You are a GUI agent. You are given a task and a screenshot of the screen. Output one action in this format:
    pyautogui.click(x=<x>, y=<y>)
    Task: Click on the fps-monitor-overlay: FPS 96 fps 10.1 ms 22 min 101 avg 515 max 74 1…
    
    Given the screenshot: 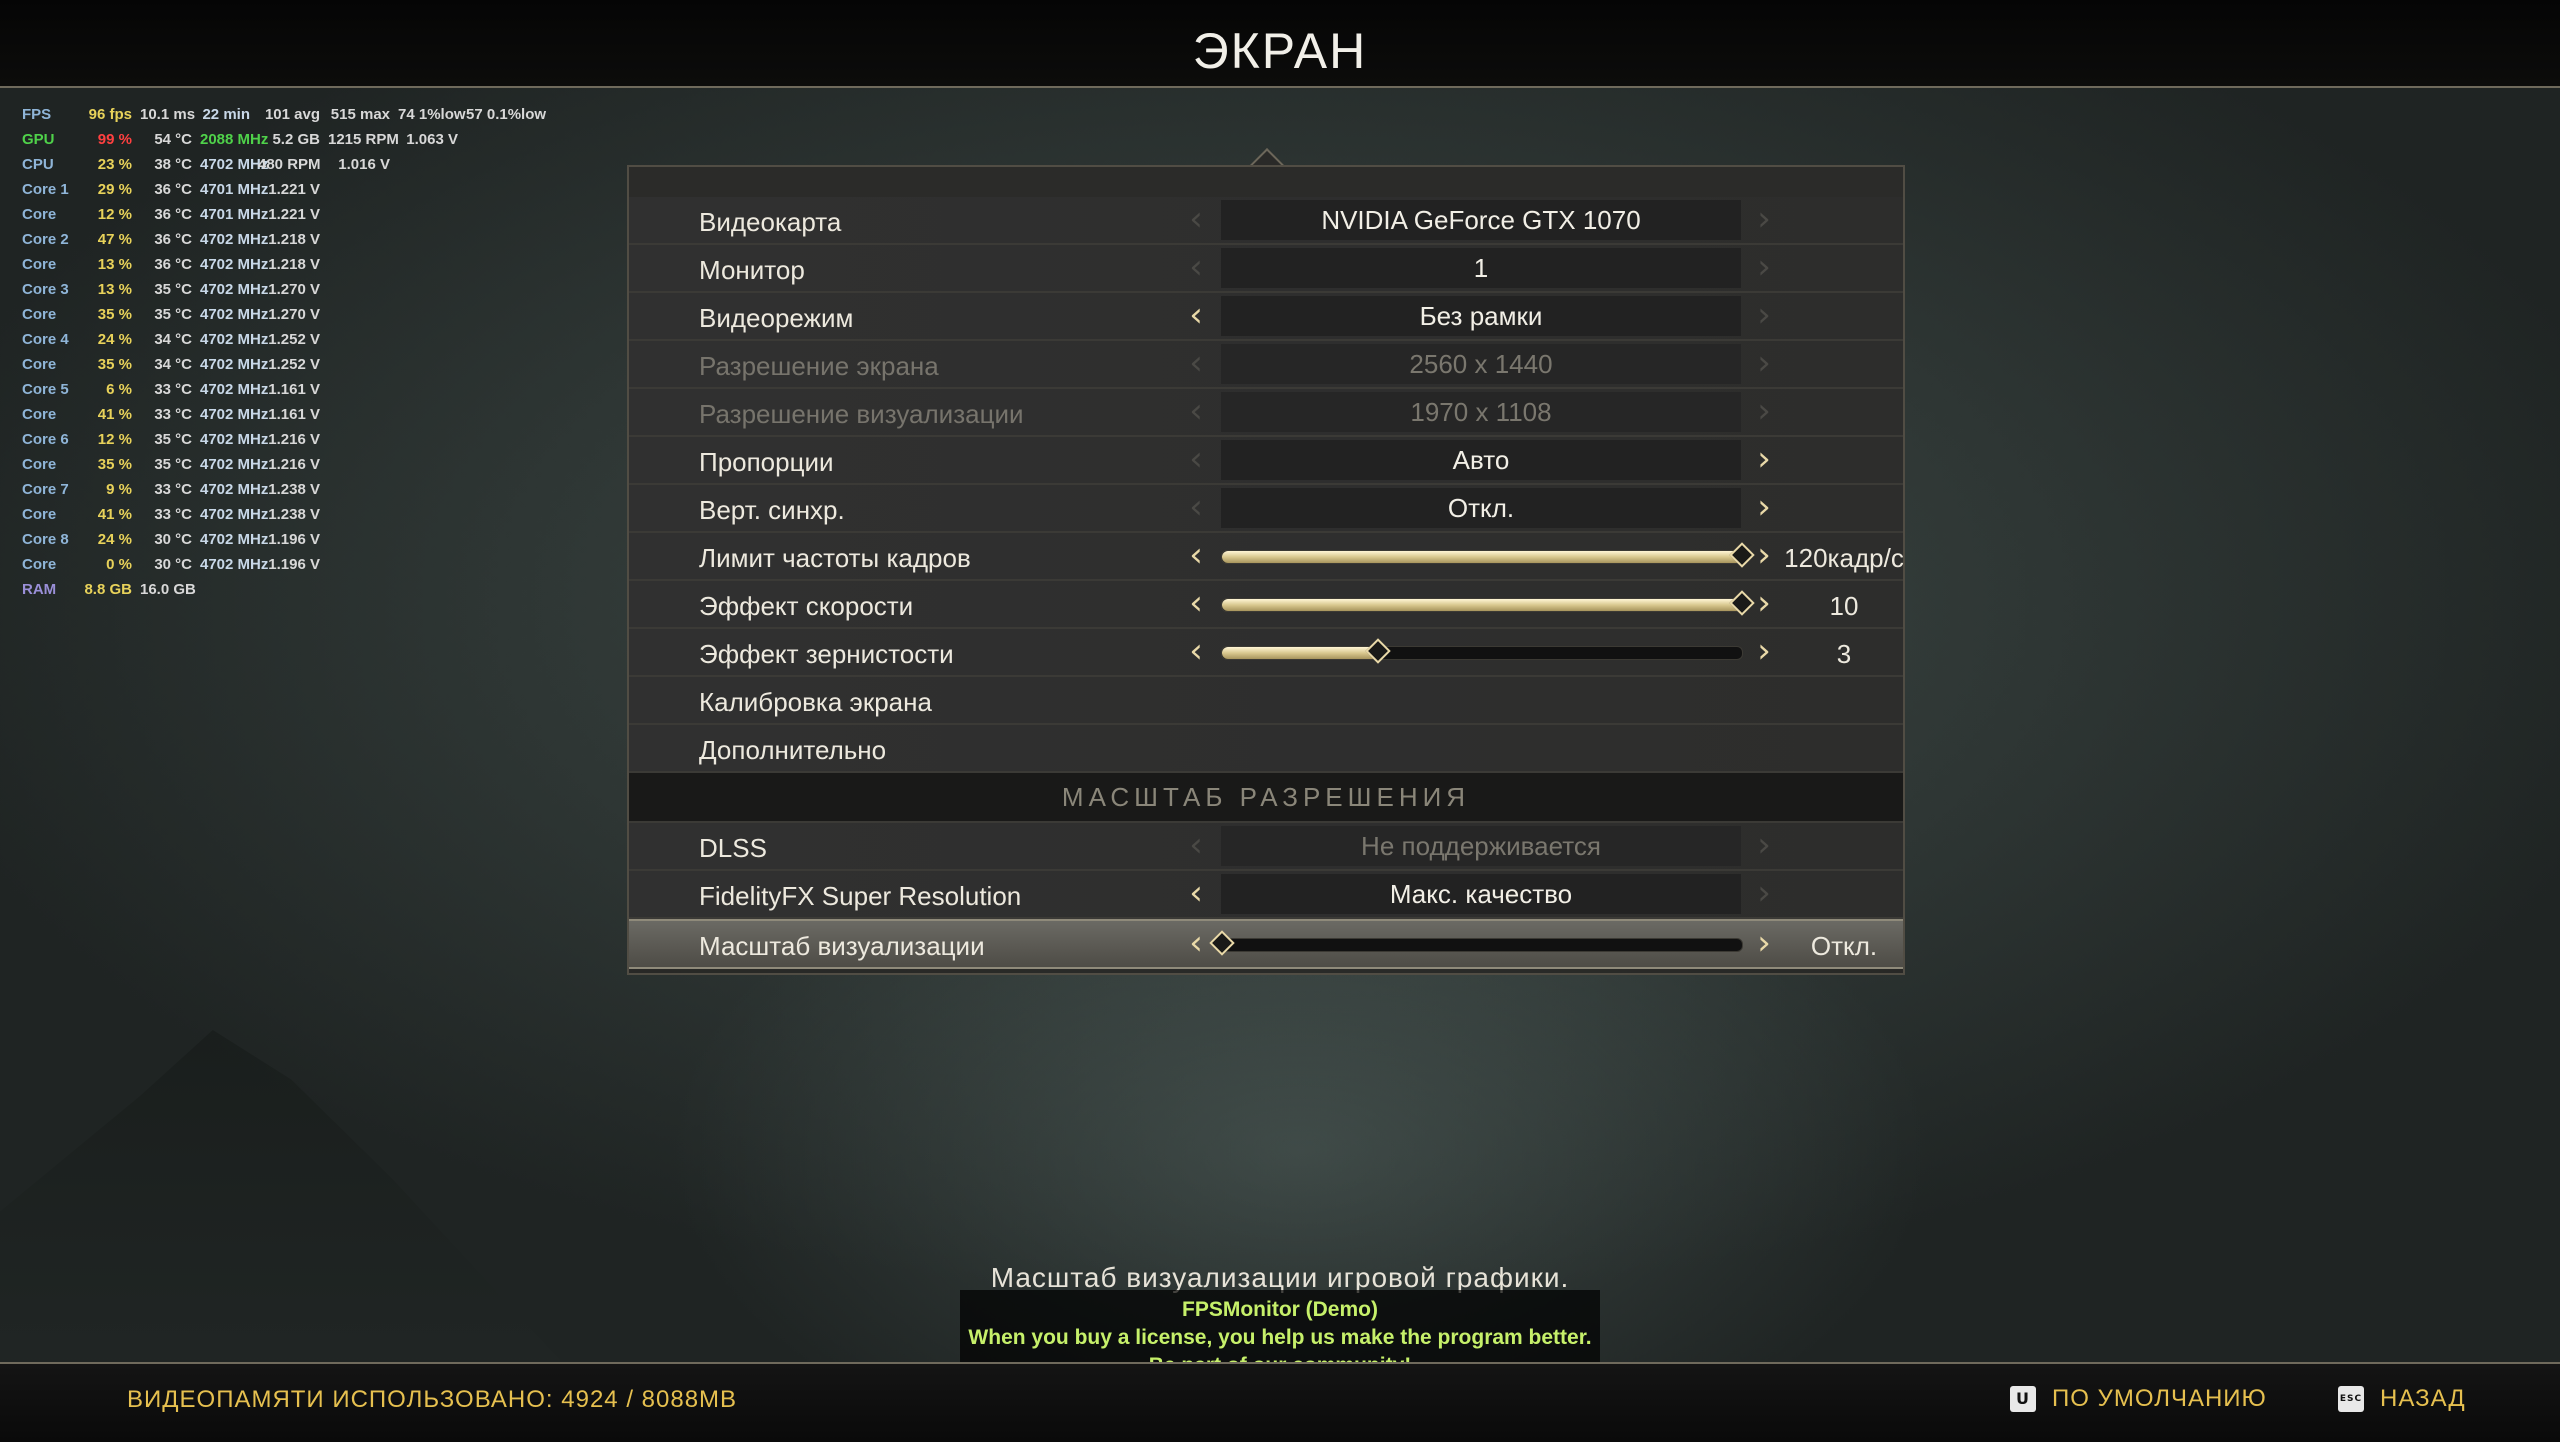 What is the action you would take?
    pyautogui.click(x=284, y=352)
    